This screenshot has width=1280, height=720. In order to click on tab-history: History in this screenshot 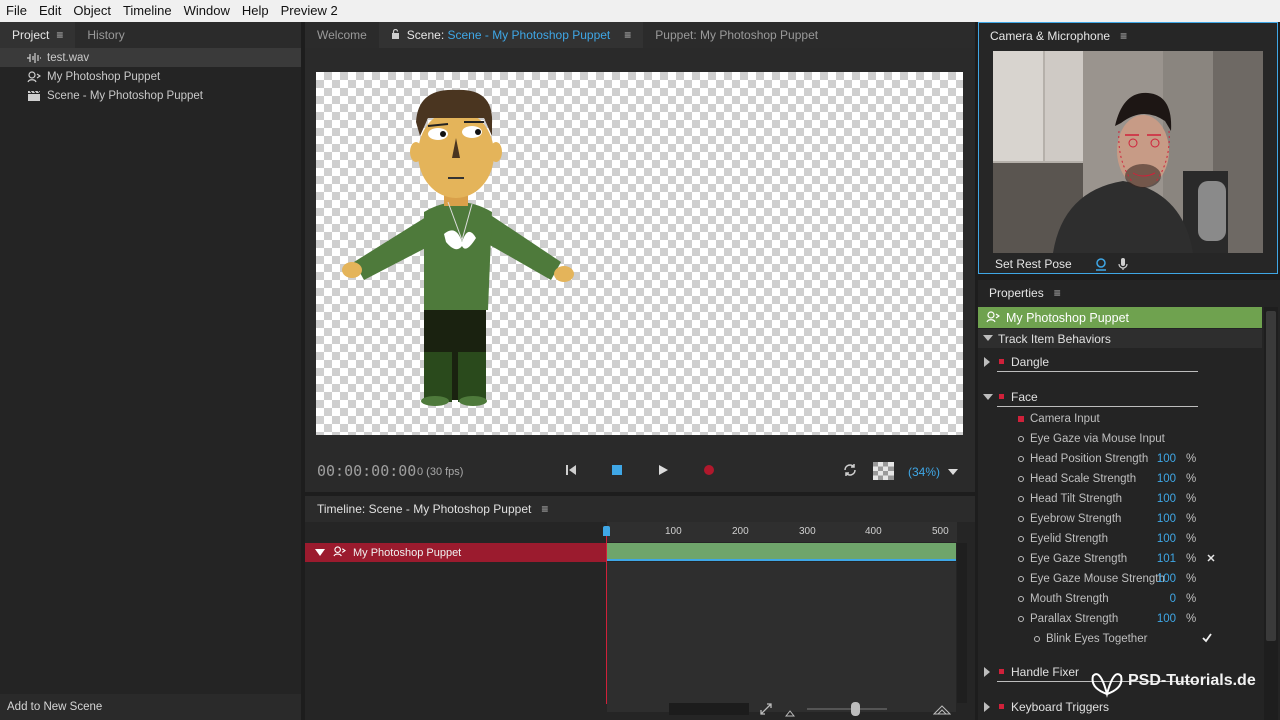, I will do `click(105, 35)`.